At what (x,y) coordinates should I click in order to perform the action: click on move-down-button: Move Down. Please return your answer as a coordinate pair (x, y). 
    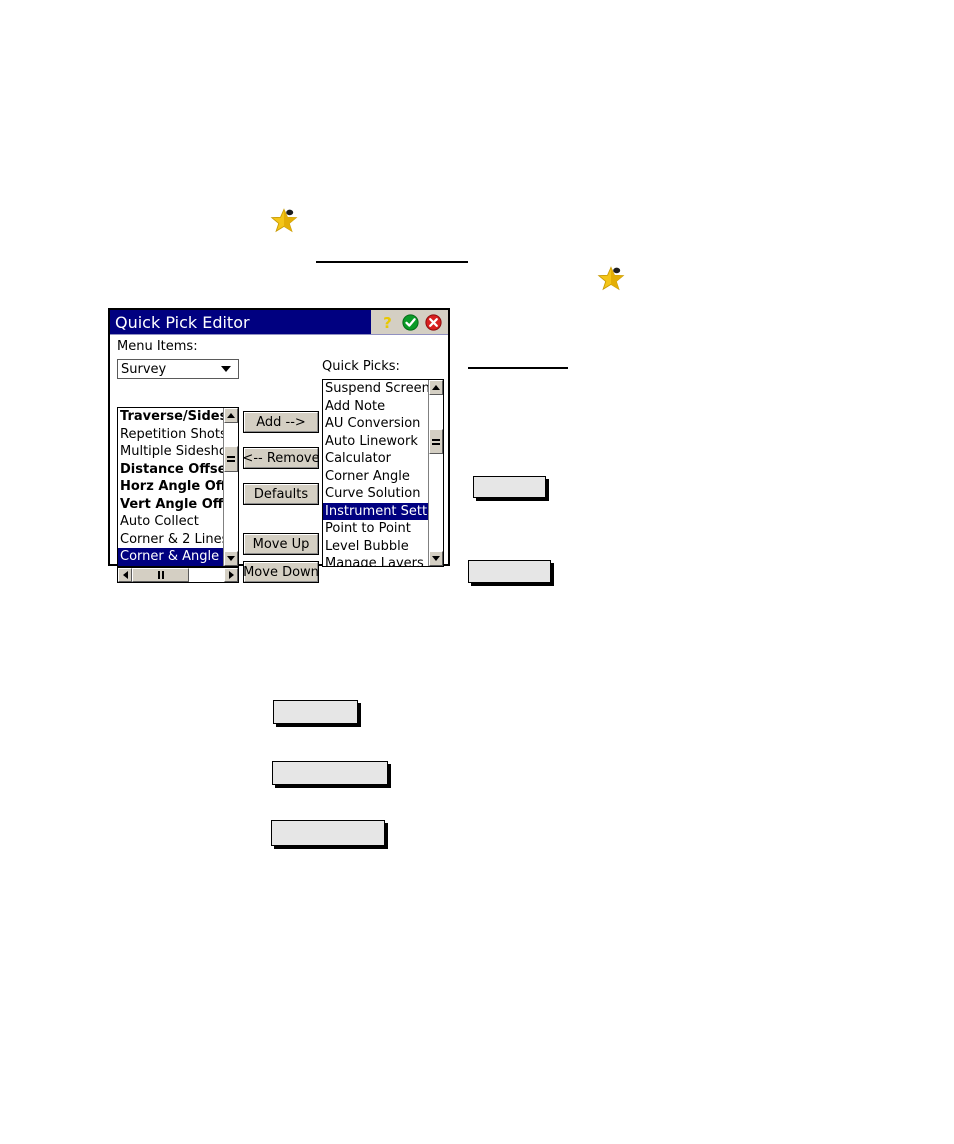
    Looking at the image, I should click on (281, 572).